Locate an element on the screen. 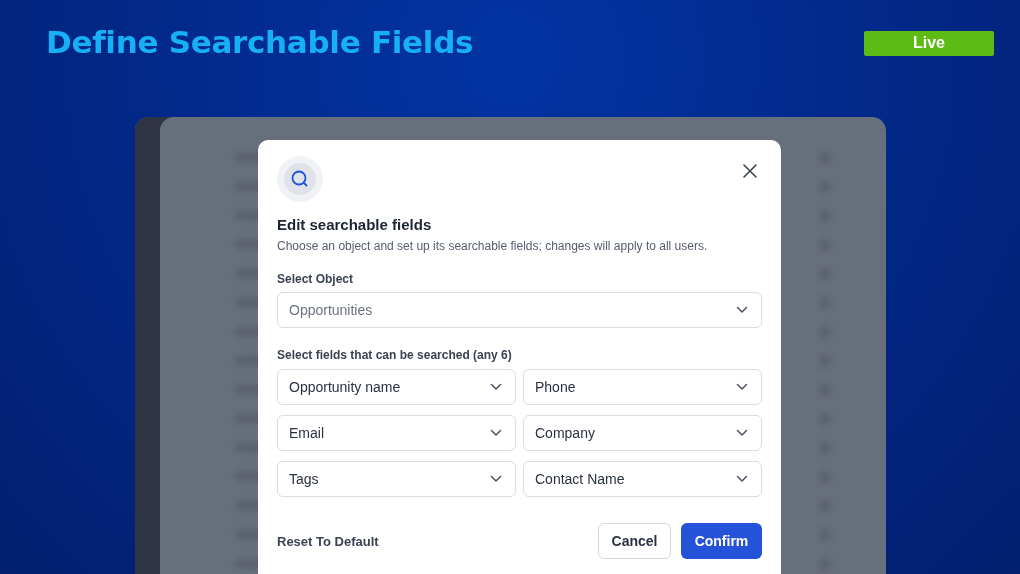 Image resolution: width=1020 pixels, height=574 pixels. select-value: Opportunity name is located at coordinates (345, 387).